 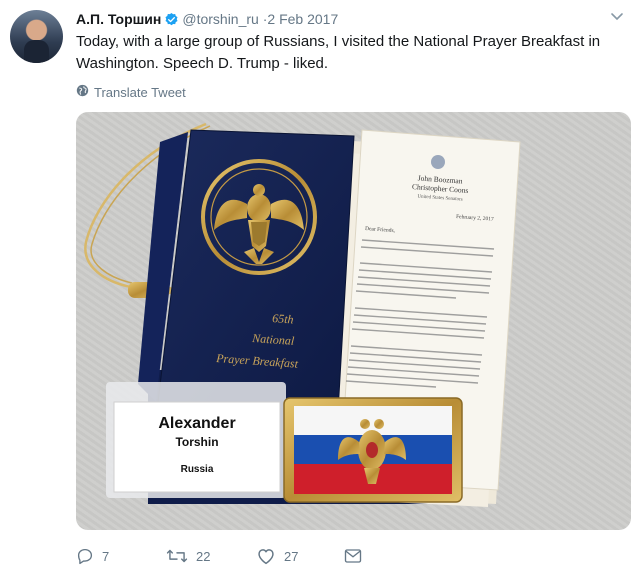 I want to click on letter-seal, so click(x=438, y=162).